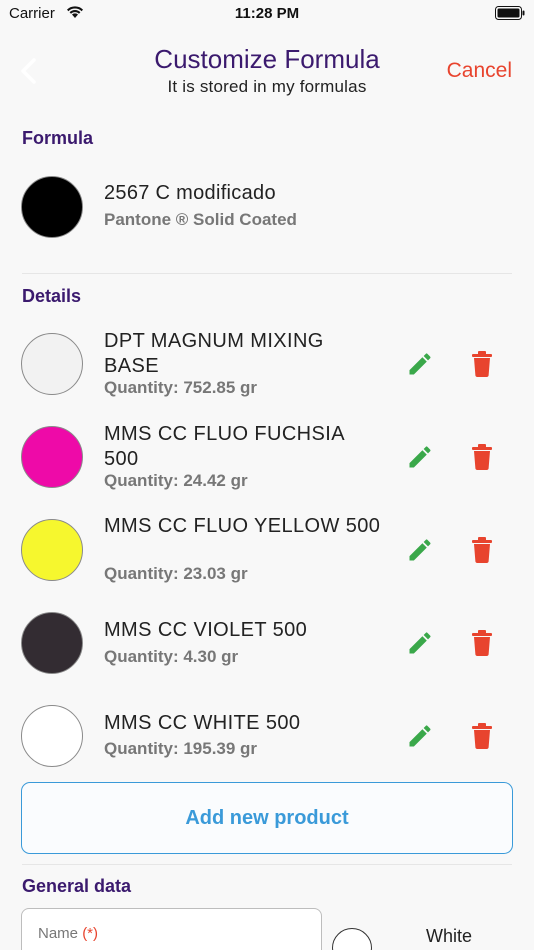 Image resolution: width=534 pixels, height=950 pixels. Describe the element at coordinates (479, 71) in the screenshot. I see `cancel-button: Cancel` at that location.